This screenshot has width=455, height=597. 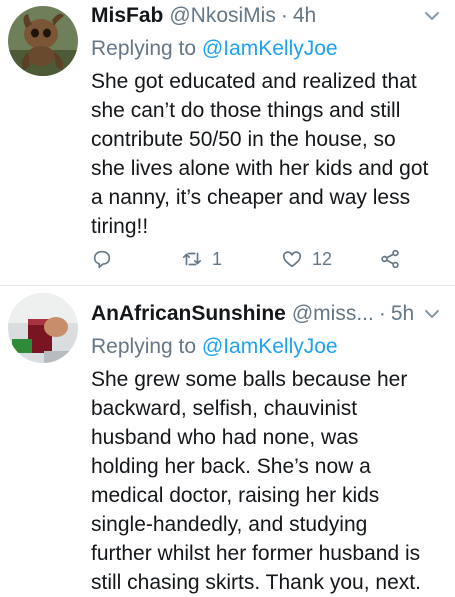 I want to click on heart-icon, so click(x=292, y=259).